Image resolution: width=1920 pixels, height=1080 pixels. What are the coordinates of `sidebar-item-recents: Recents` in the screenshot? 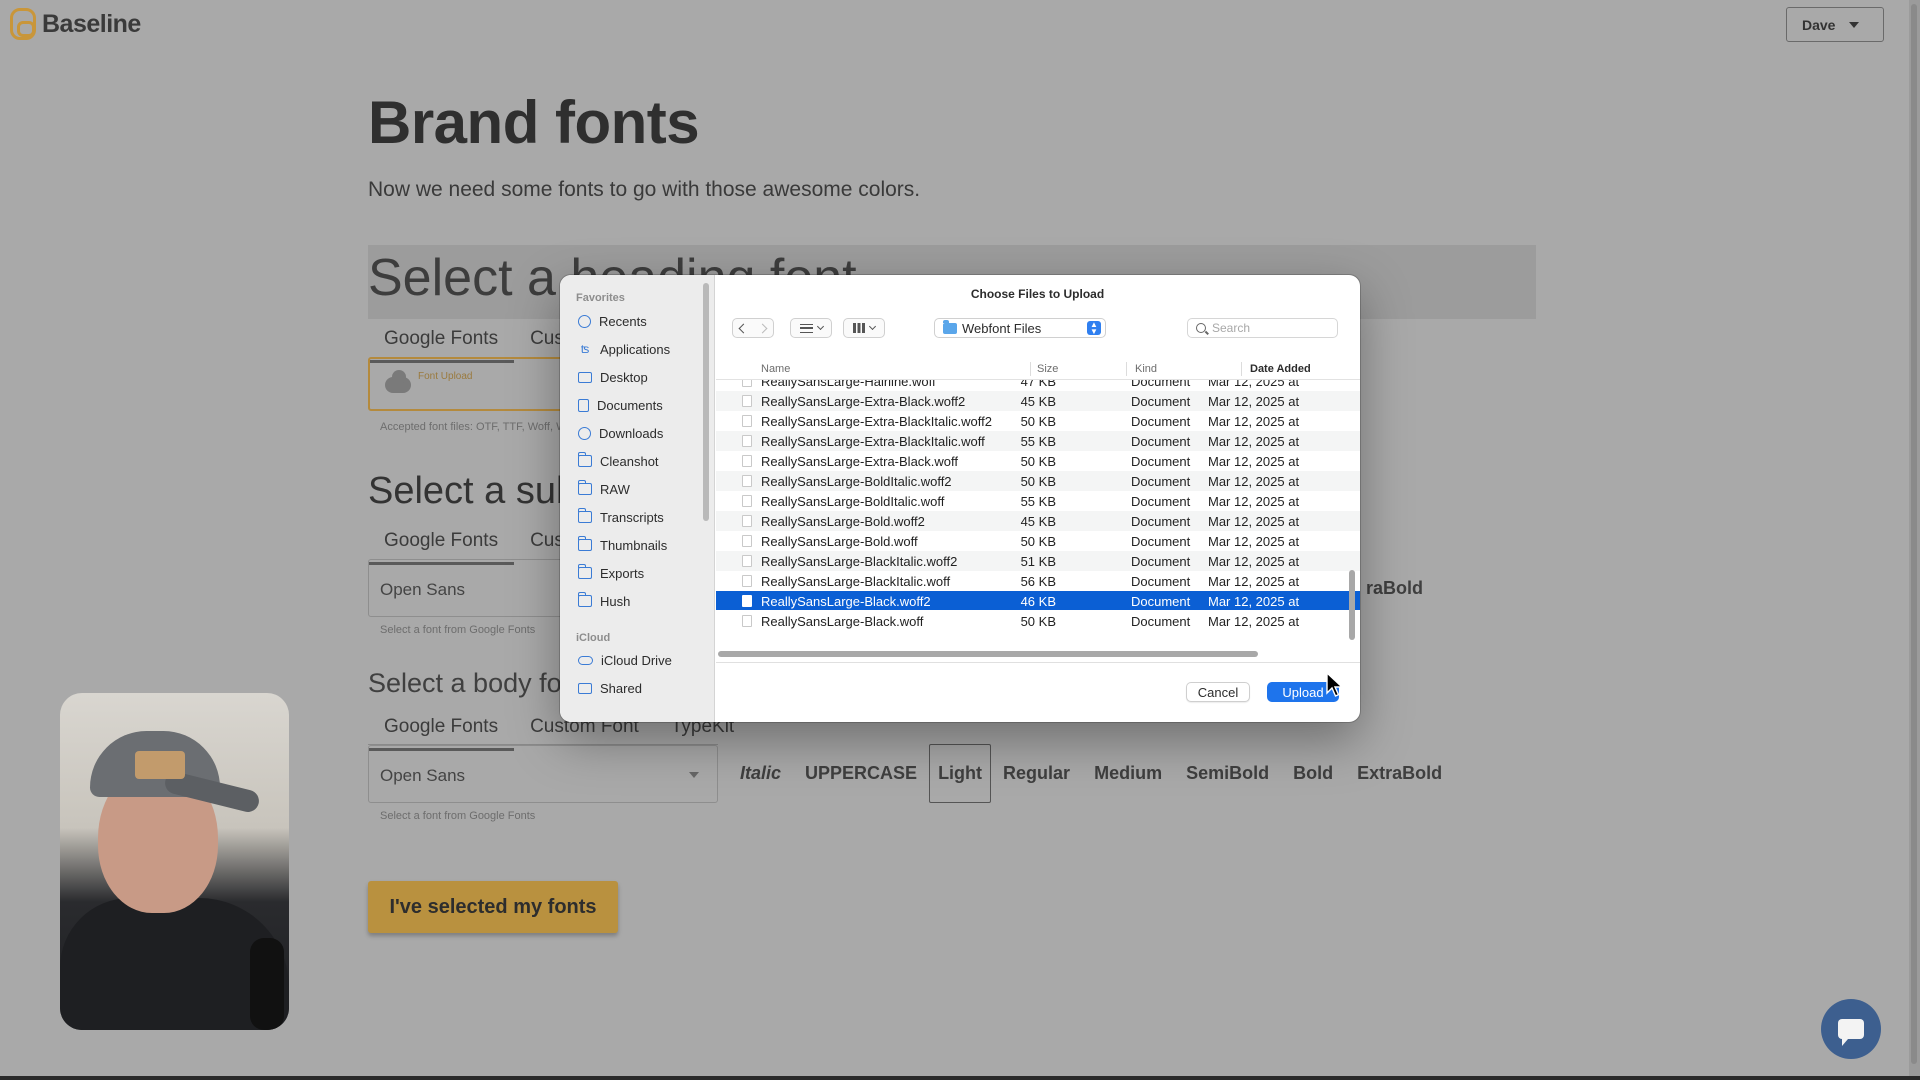 It's located at (612, 321).